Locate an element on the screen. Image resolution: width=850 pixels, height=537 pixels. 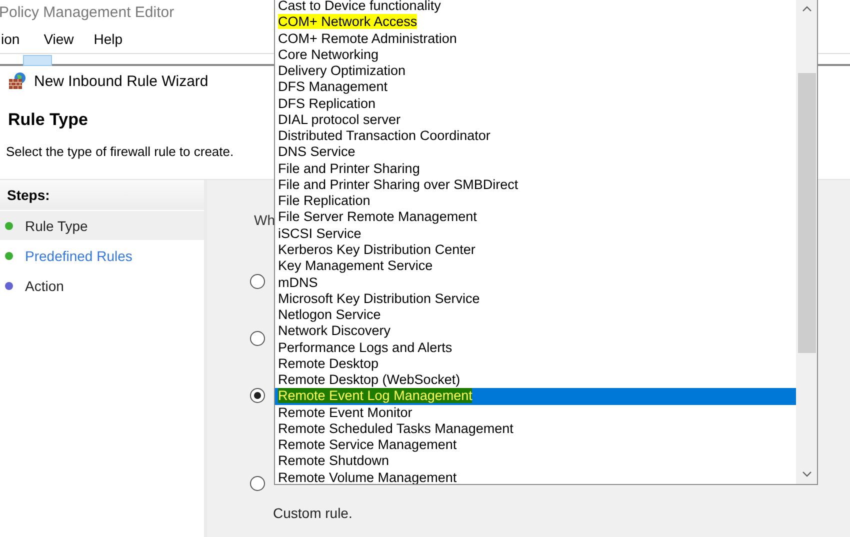
list-item: Core Networking is located at coordinates (535, 55).